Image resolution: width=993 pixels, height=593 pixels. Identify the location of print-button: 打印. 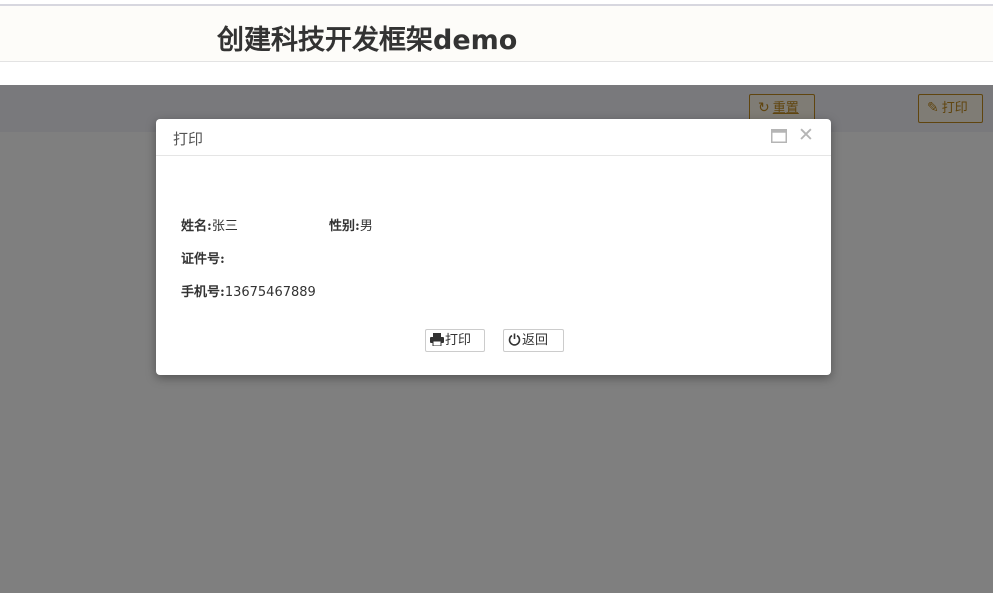
(455, 340).